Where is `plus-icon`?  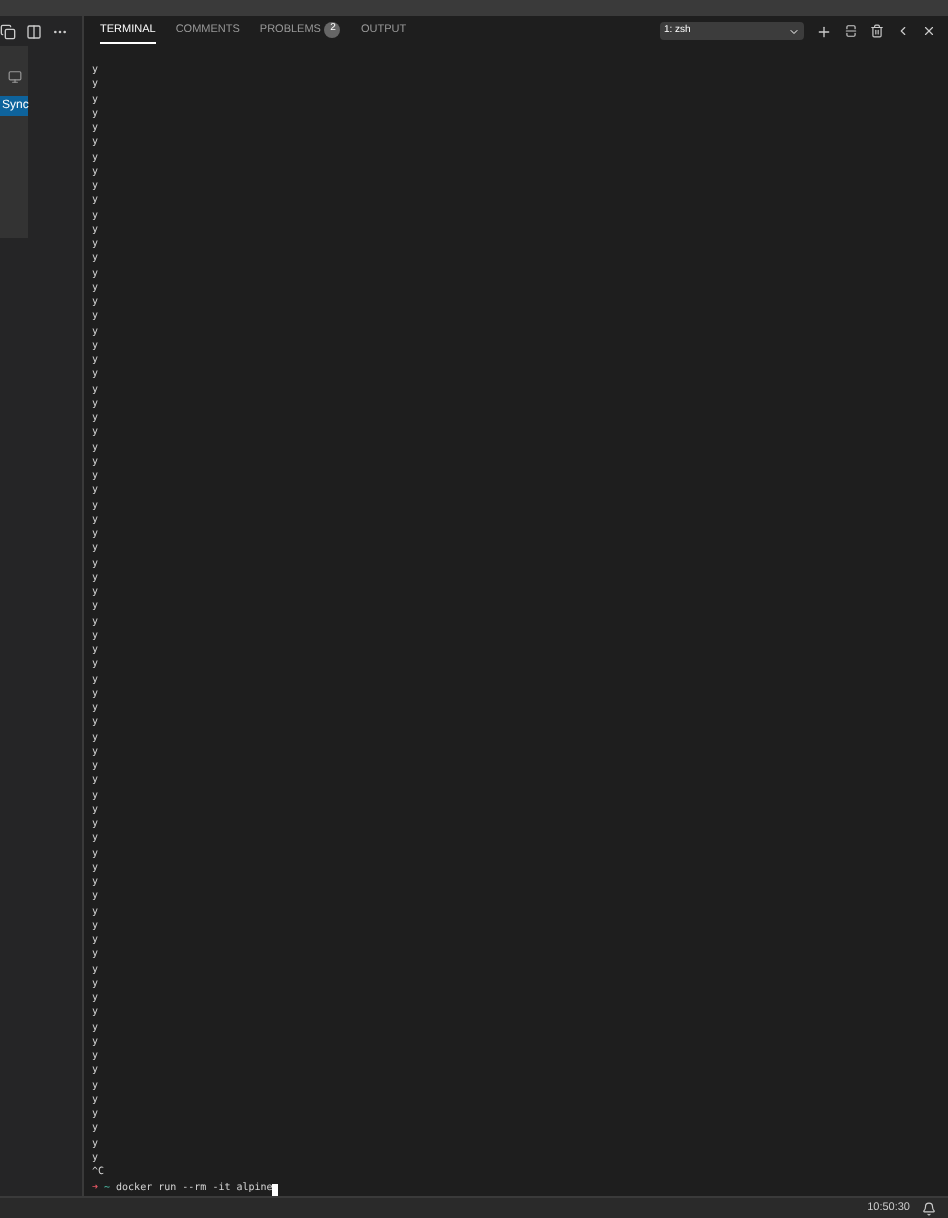 plus-icon is located at coordinates (824, 31).